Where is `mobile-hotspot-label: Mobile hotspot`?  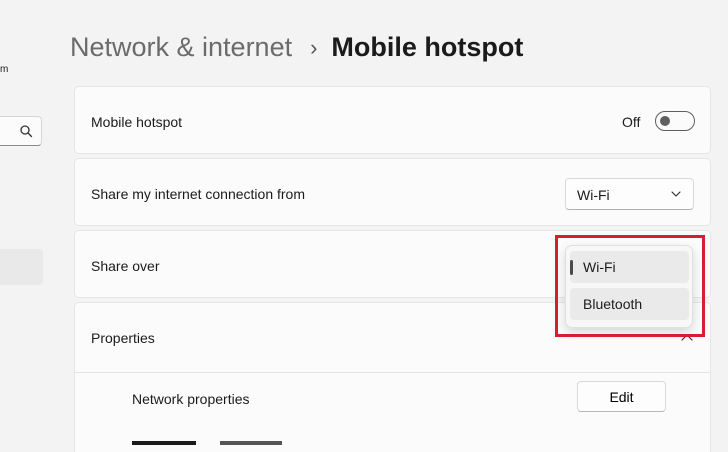 mobile-hotspot-label: Mobile hotspot is located at coordinates (137, 122).